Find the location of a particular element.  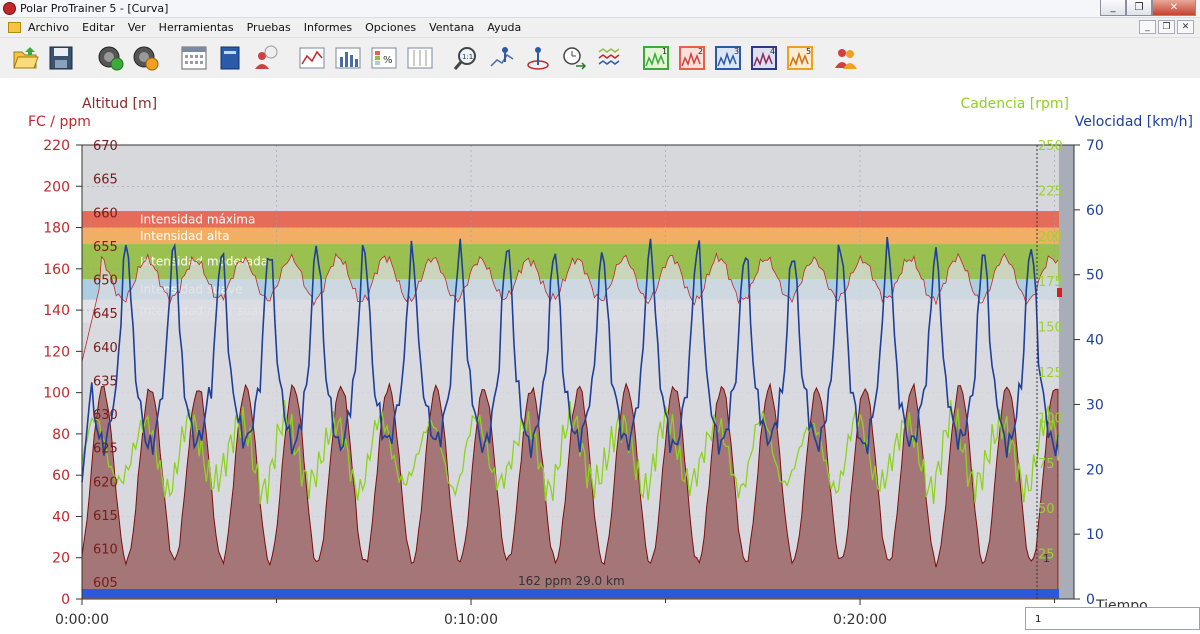

save-button is located at coordinates (61, 58).